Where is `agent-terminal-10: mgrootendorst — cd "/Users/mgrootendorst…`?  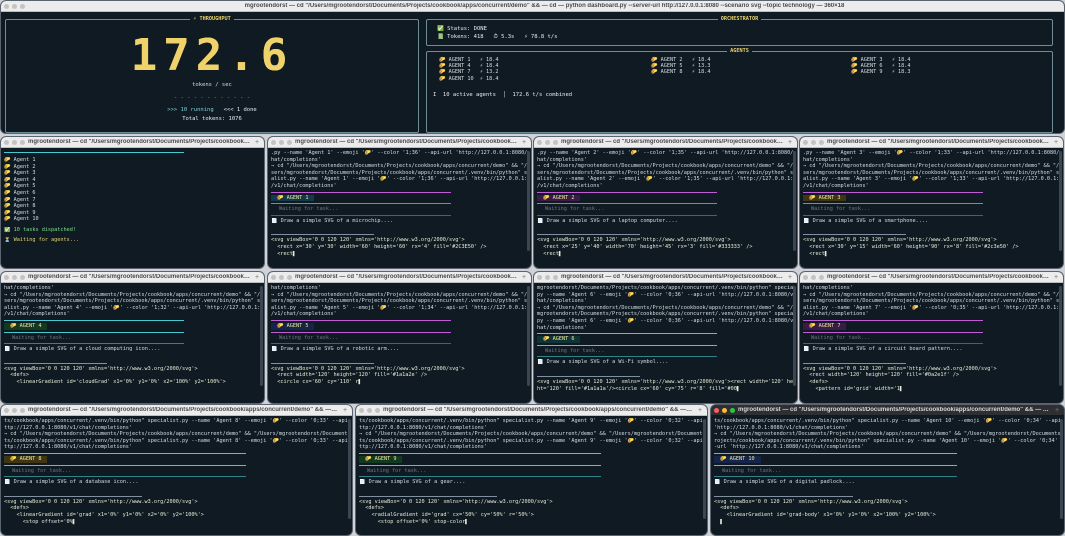 agent-terminal-10: mgrootendorst — cd "/Users/mgrootendorst… is located at coordinates (887, 470).